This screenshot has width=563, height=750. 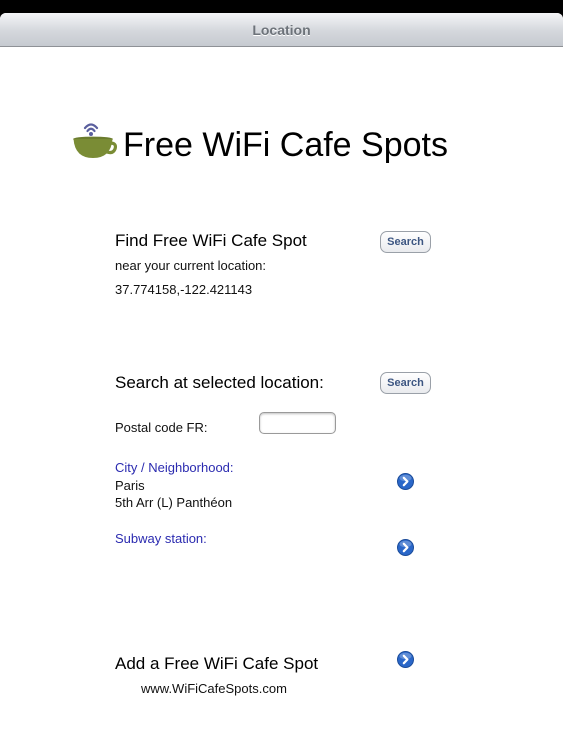 What do you see at coordinates (174, 467) in the screenshot?
I see `city-neighborhood-label: City / Neighborhood:` at bounding box center [174, 467].